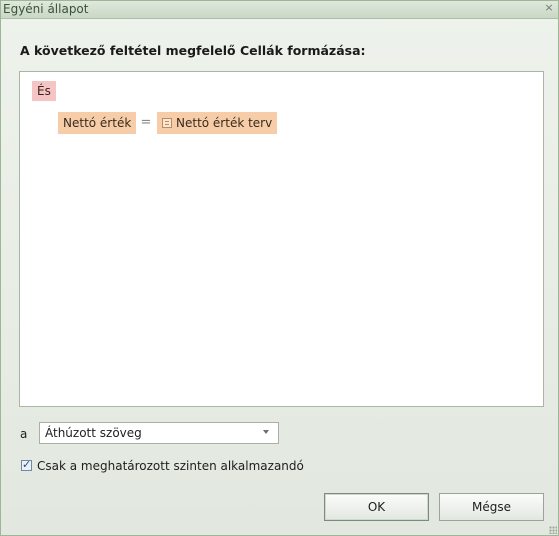 Image resolution: width=559 pixels, height=536 pixels. What do you see at coordinates (266, 432) in the screenshot?
I see `chevron-down-icon` at bounding box center [266, 432].